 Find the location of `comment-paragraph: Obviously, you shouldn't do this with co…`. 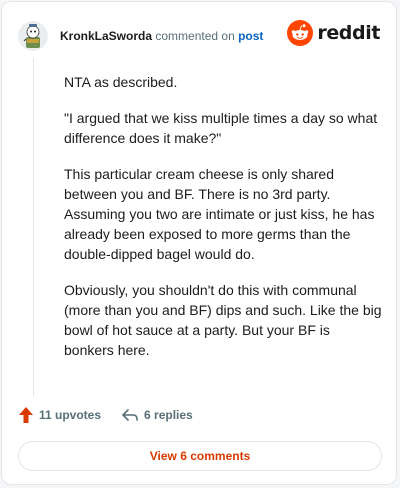

comment-paragraph: Obviously, you shouldn't do this with co… is located at coordinates (223, 320).